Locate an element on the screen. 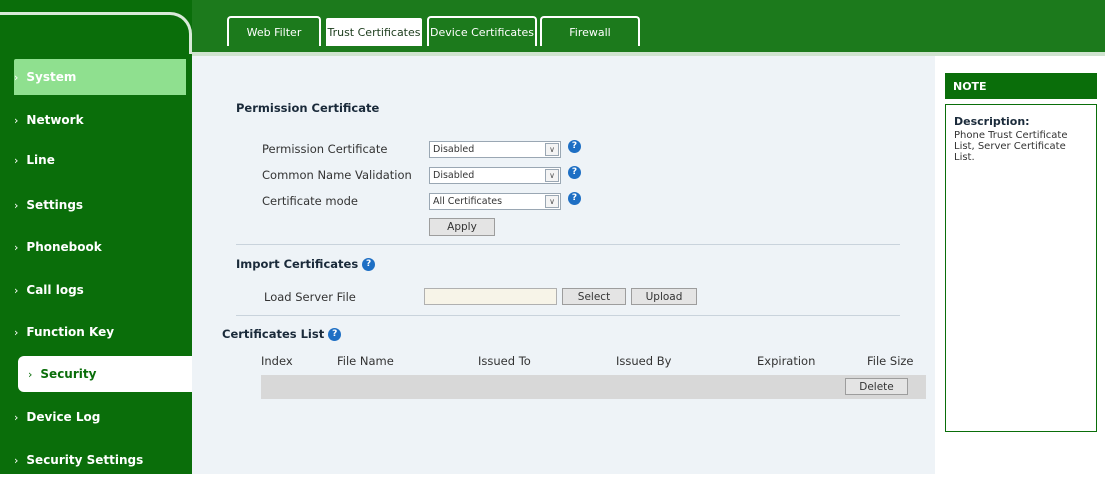  certificates-list-title: Certificates List ? is located at coordinates (282, 334).